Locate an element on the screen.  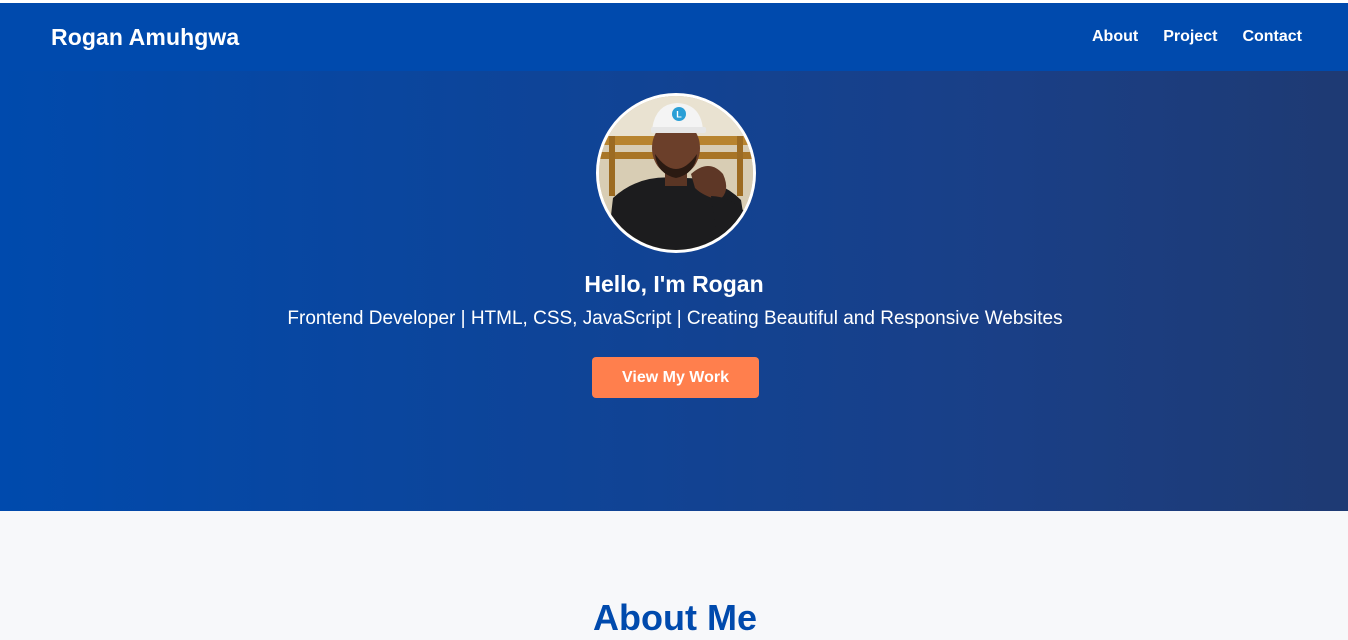
nav-link-project: Project is located at coordinates (1190, 37).